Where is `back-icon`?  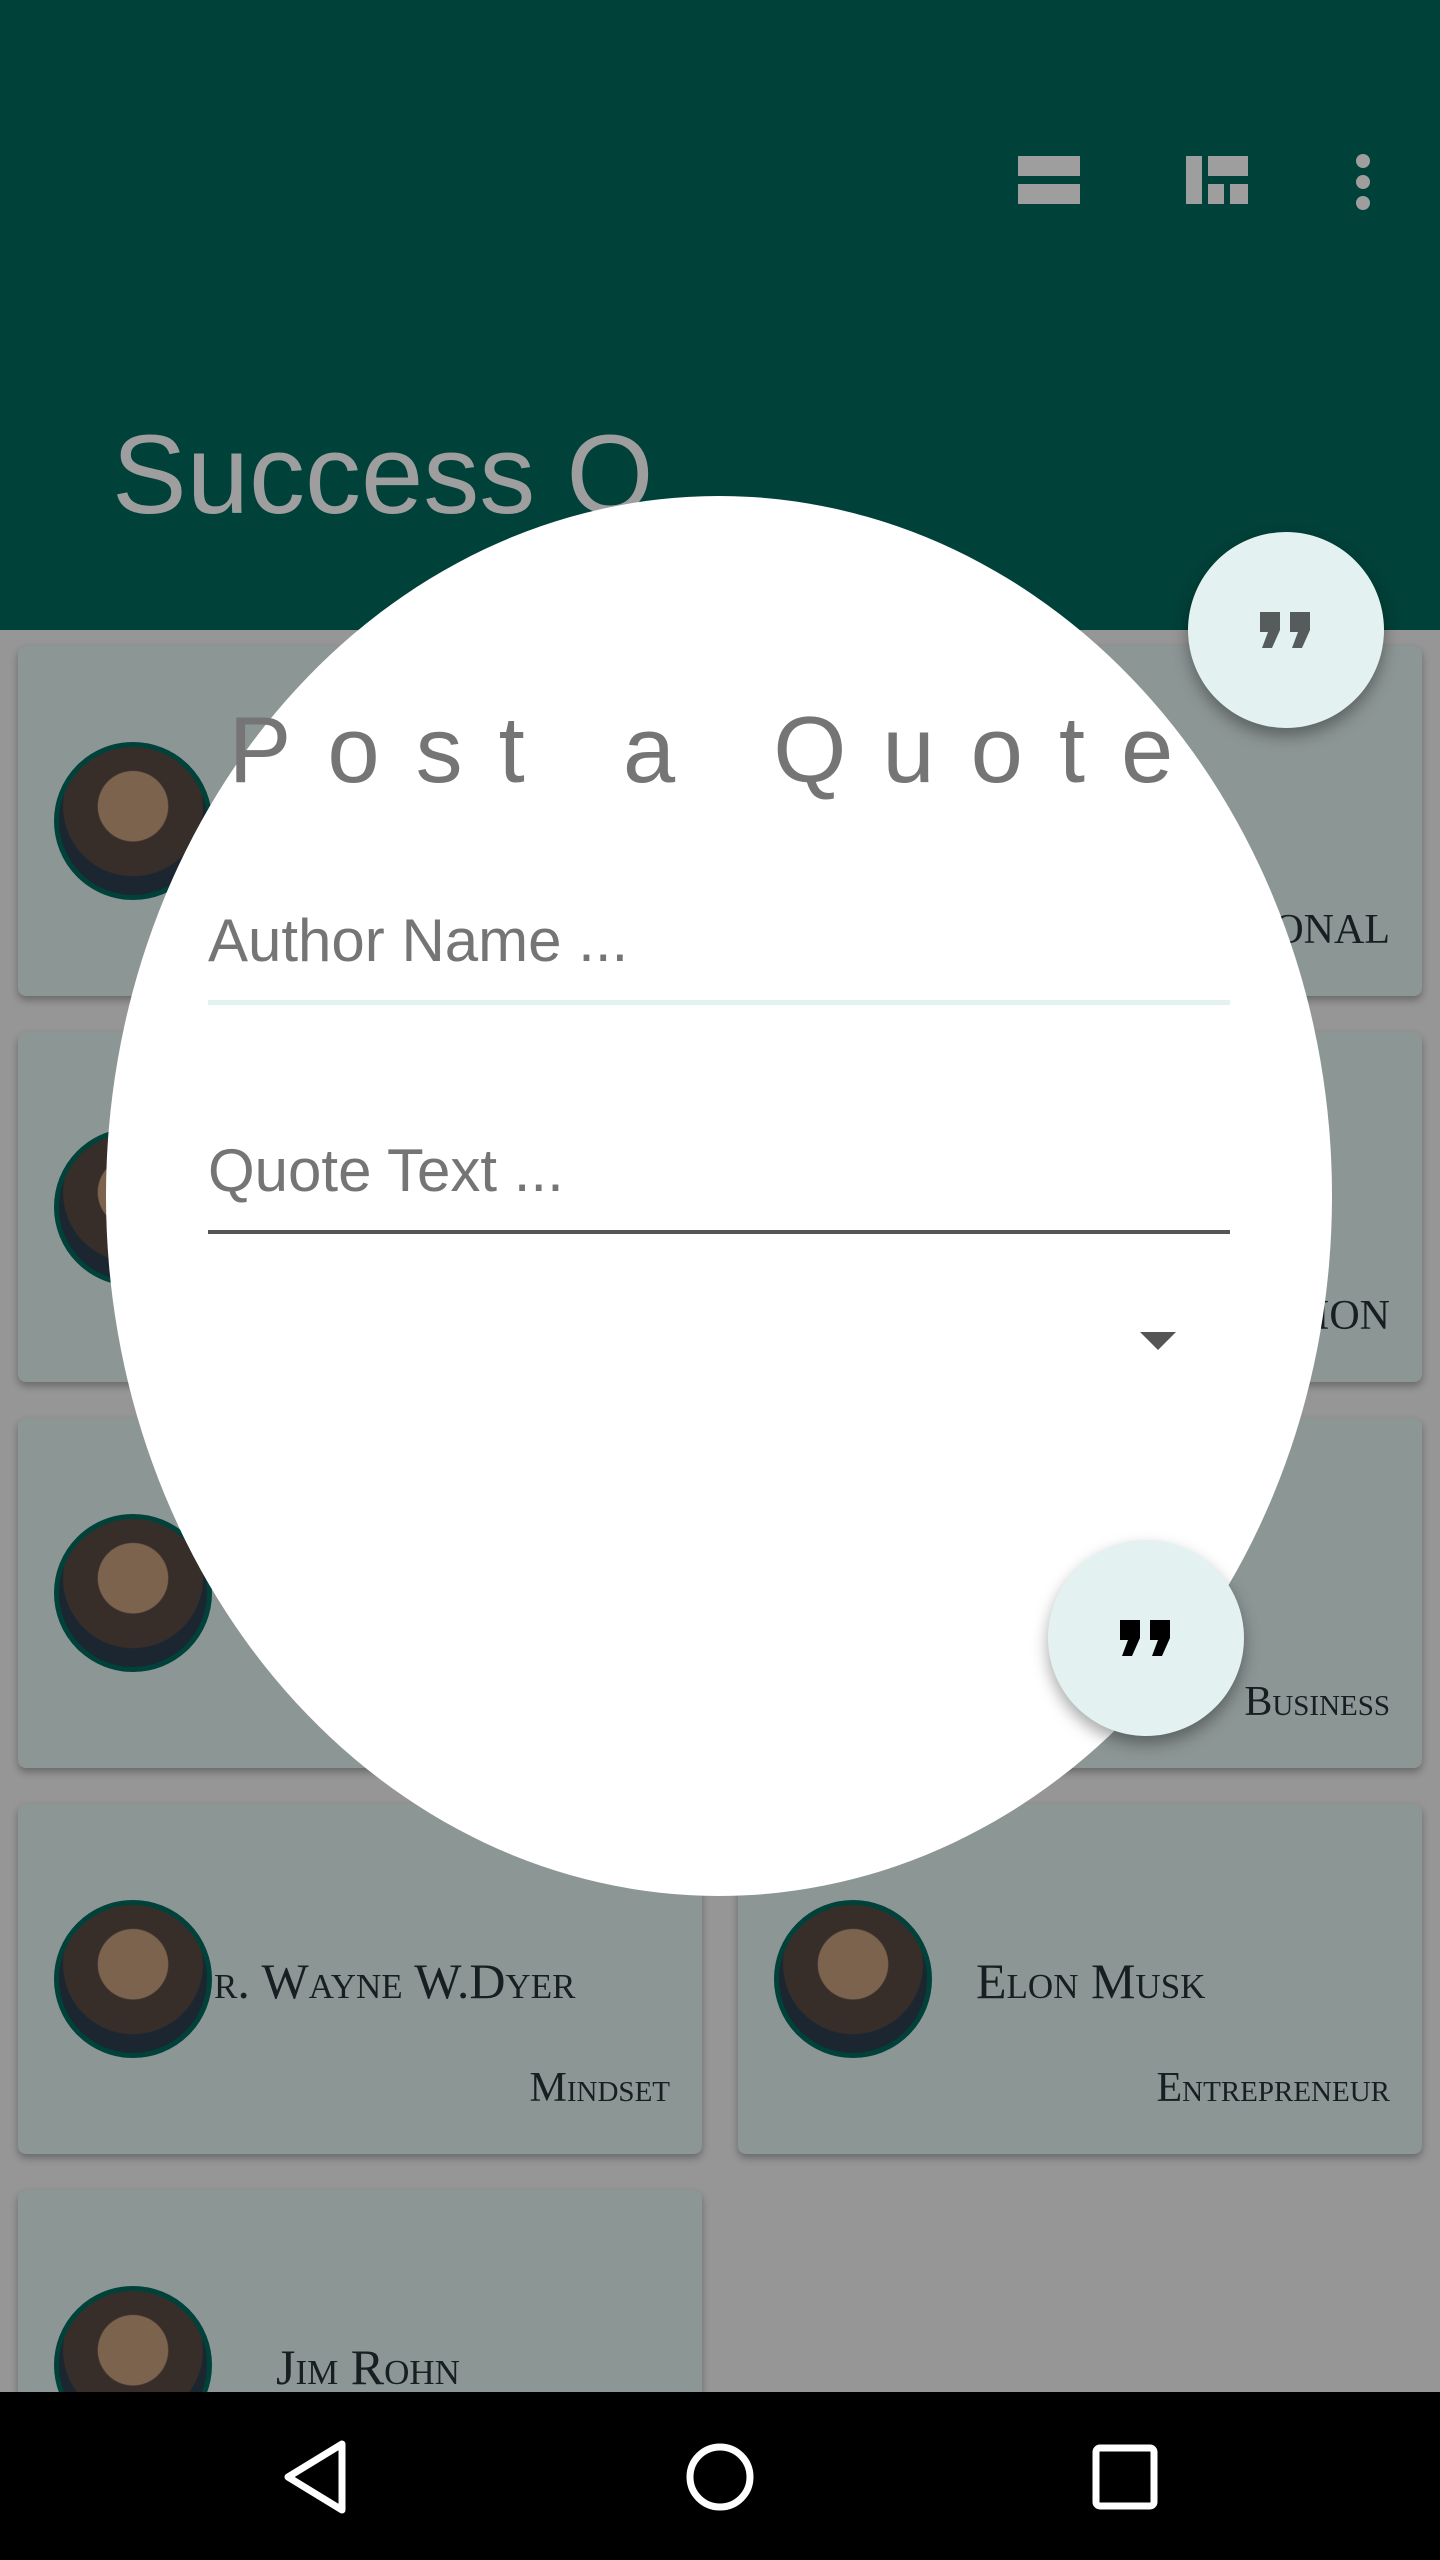
back-icon is located at coordinates (315, 2477).